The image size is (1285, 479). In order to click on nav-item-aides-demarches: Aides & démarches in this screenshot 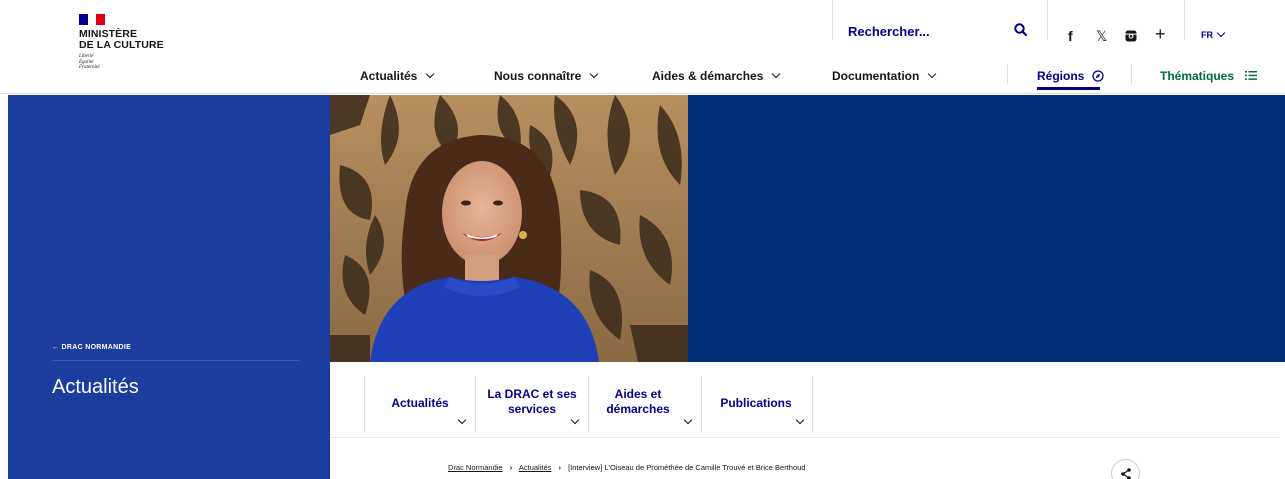, I will do `click(716, 76)`.